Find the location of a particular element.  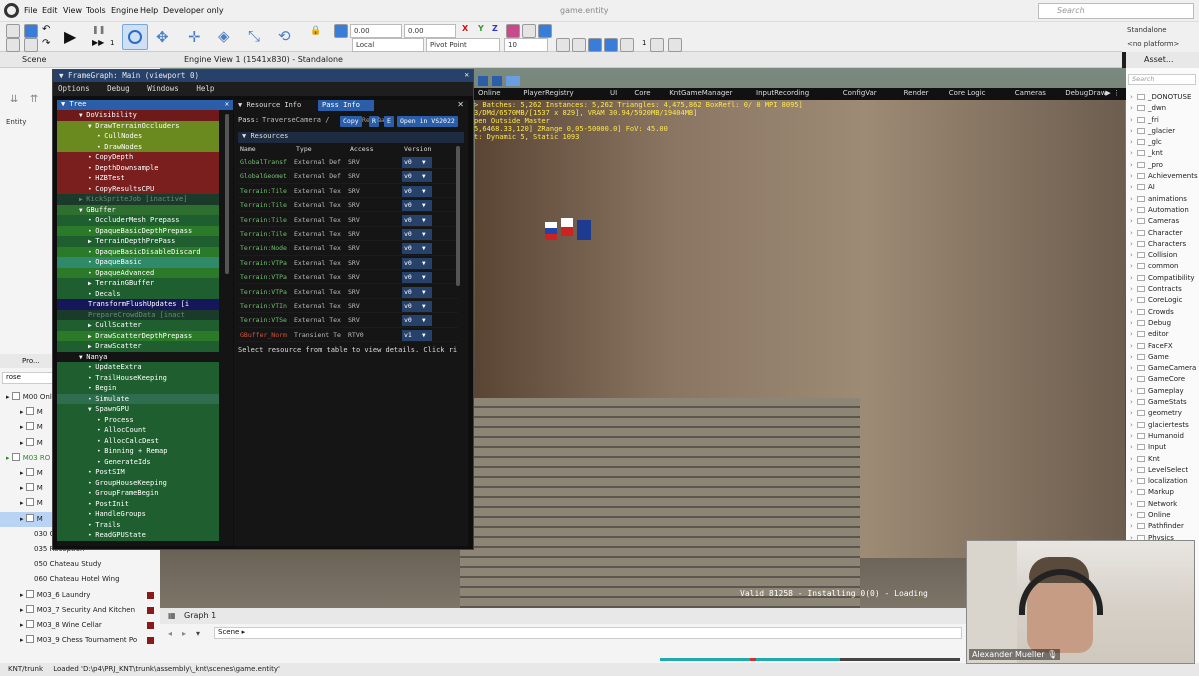

gear-icon is located at coordinates (31, 31).